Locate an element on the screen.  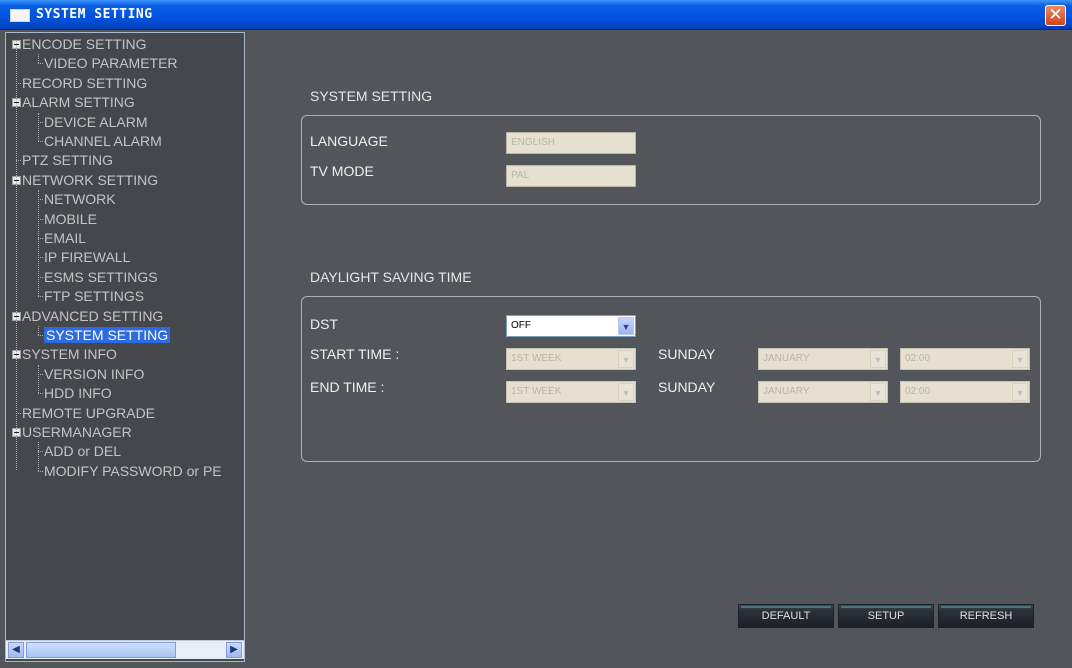
tv-mode-field: PAL is located at coordinates (571, 176).